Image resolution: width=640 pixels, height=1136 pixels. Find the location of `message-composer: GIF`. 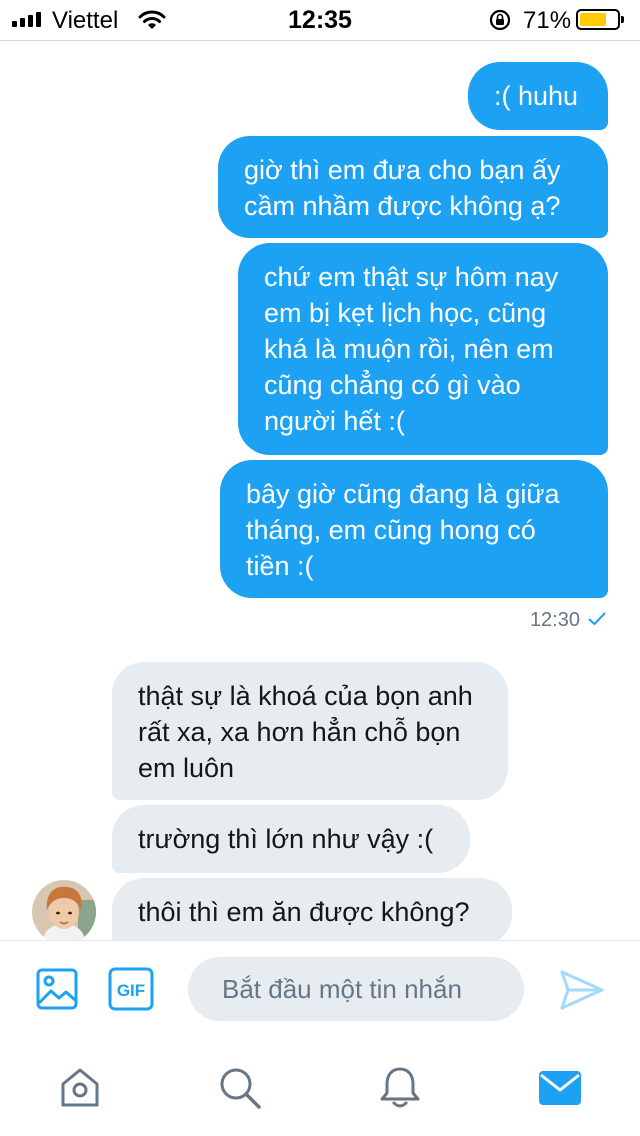

message-composer: GIF is located at coordinates (320, 990).